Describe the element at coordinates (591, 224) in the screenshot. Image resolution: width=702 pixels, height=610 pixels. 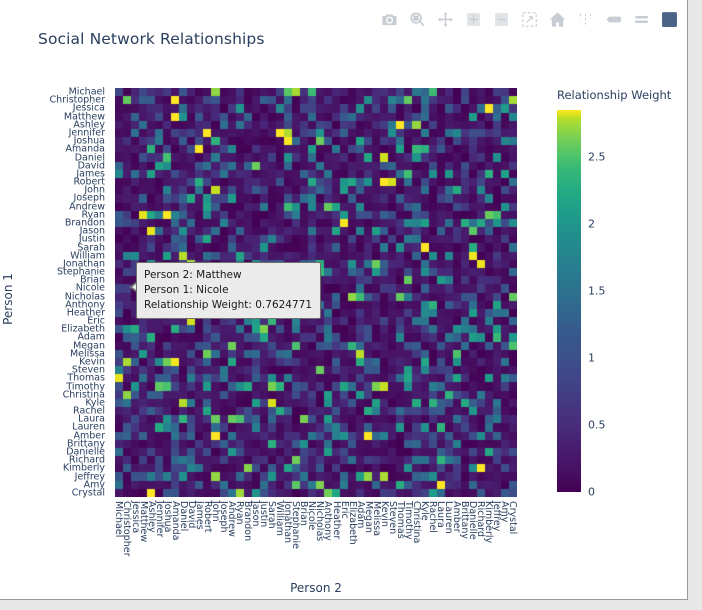
I see `colorbar-tick-label: 2` at that location.